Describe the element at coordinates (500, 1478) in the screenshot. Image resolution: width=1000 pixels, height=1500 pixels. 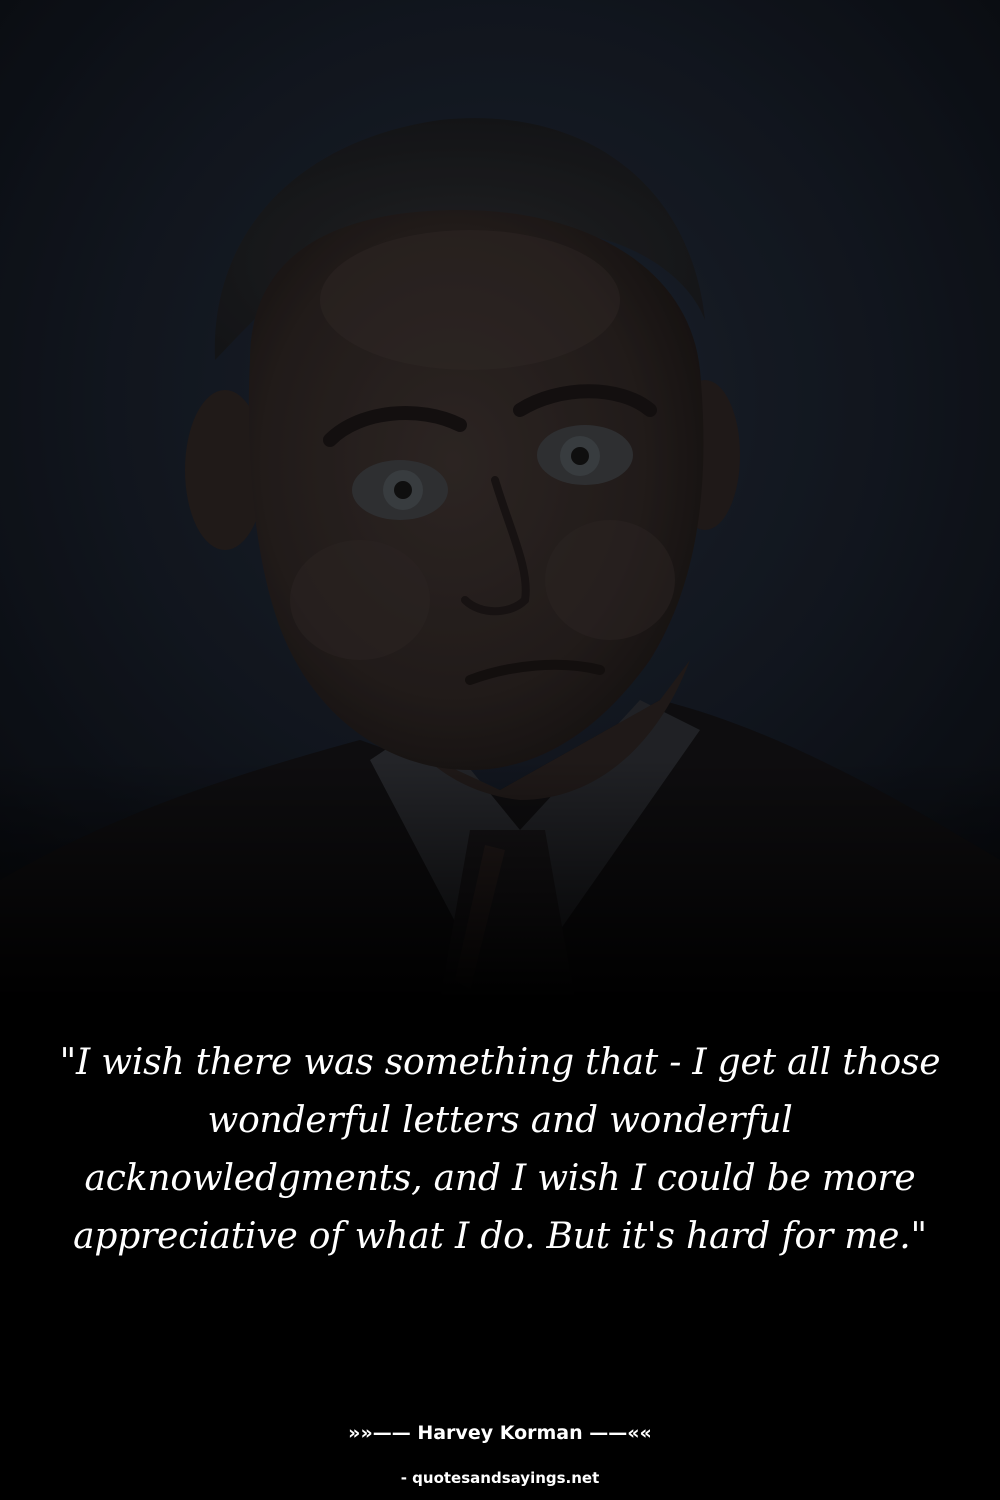
I see `source-watermark: - quotesandsayings.net` at that location.